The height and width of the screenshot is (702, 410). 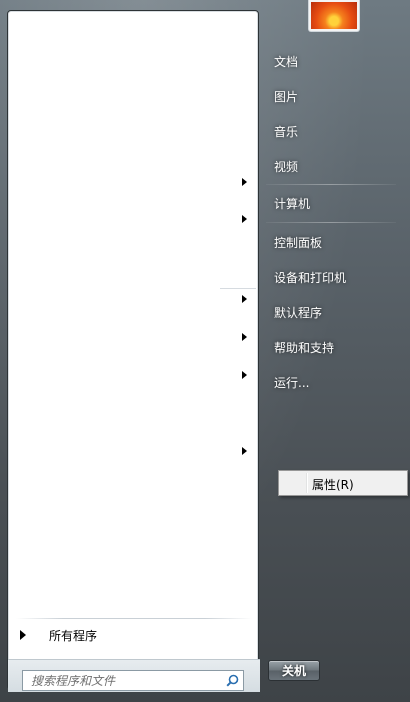 I want to click on right-item-label: 设备和打印机, so click(x=310, y=277).